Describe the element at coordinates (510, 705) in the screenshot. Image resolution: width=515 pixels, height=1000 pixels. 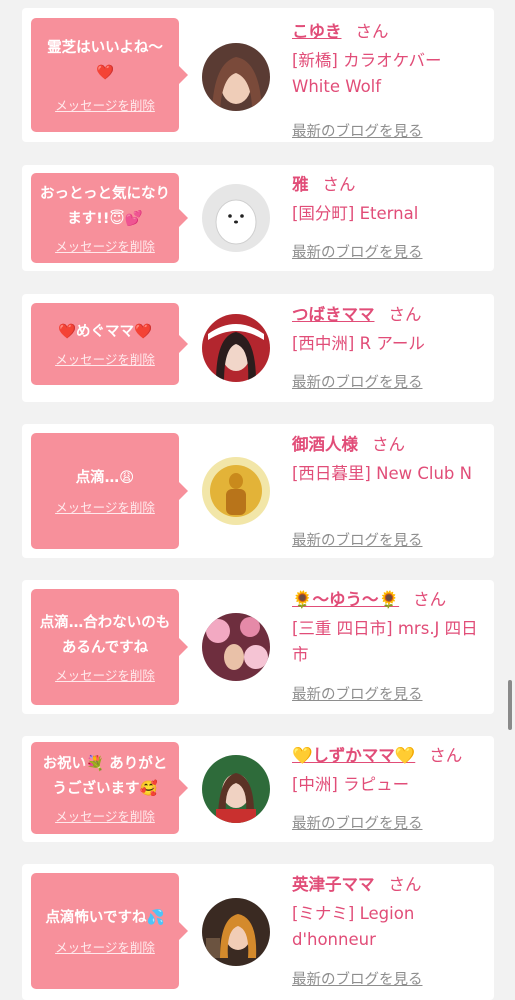
I see `scrollbar` at that location.